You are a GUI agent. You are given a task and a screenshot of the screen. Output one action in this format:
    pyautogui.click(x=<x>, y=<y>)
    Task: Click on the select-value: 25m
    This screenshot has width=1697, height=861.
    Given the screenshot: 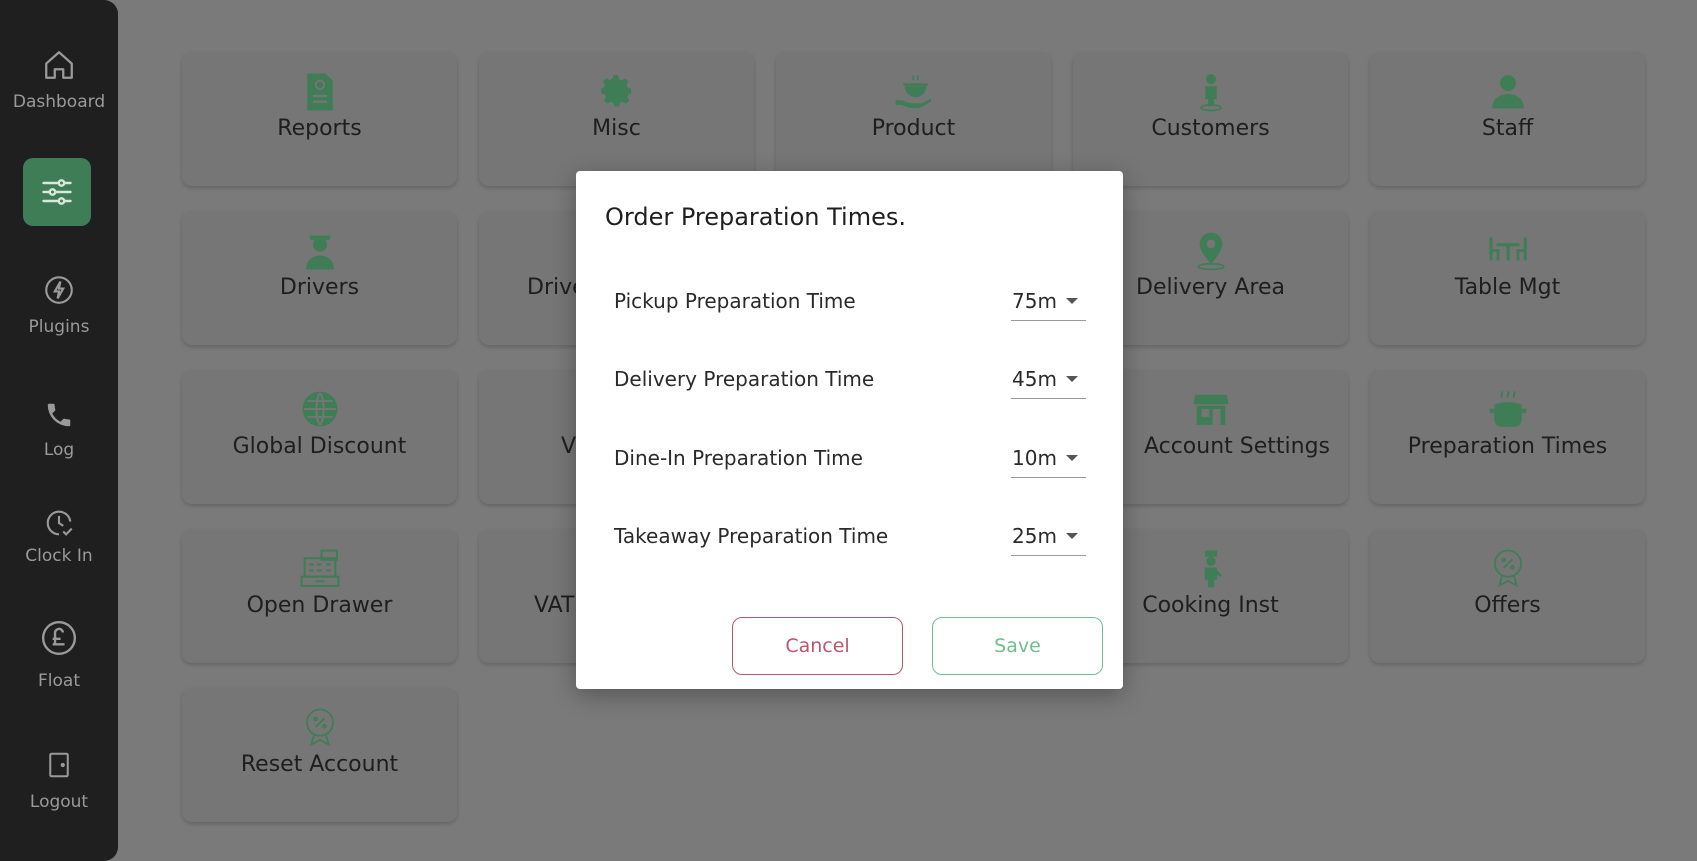 What is the action you would take?
    pyautogui.click(x=1034, y=536)
    